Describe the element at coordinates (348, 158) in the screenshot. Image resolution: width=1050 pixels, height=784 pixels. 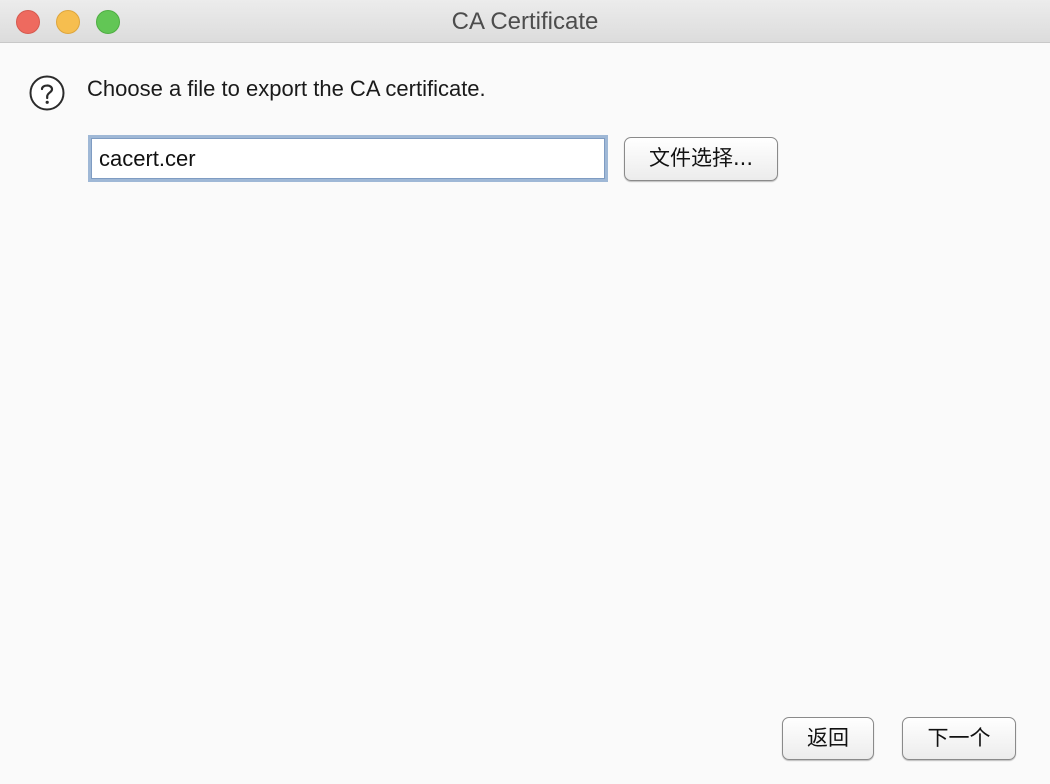
I see `file-path-input` at that location.